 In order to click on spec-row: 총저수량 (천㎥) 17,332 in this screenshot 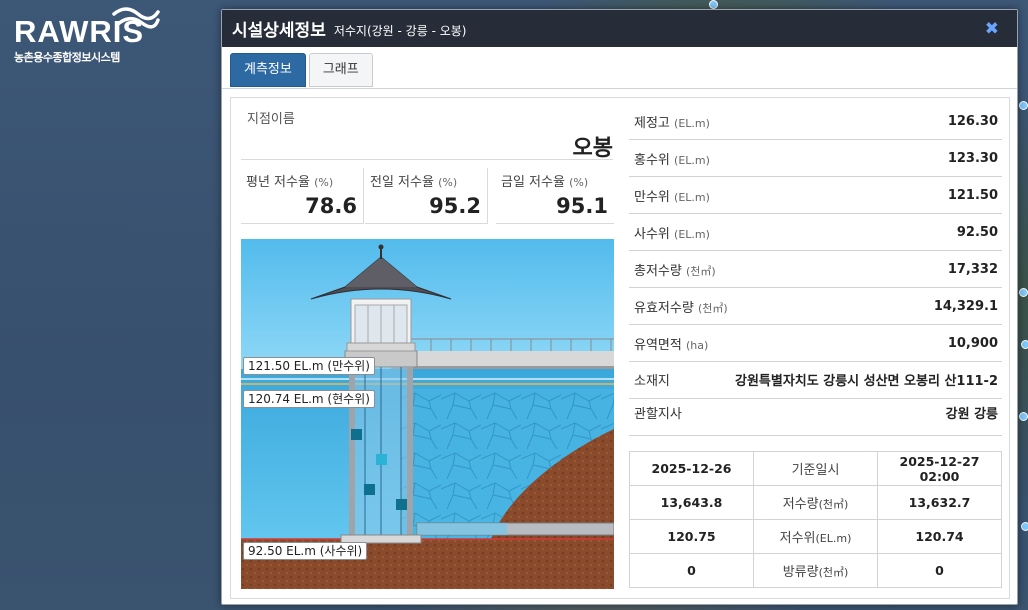, I will do `click(815, 269)`.